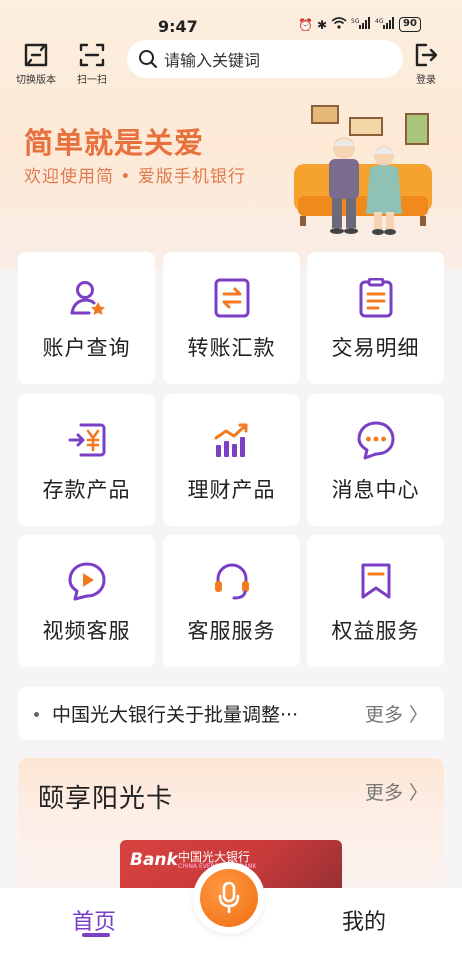 This screenshot has height=953, width=462. What do you see at coordinates (212, 60) in the screenshot?
I see `search-placeholder: 请输入关键词` at bounding box center [212, 60].